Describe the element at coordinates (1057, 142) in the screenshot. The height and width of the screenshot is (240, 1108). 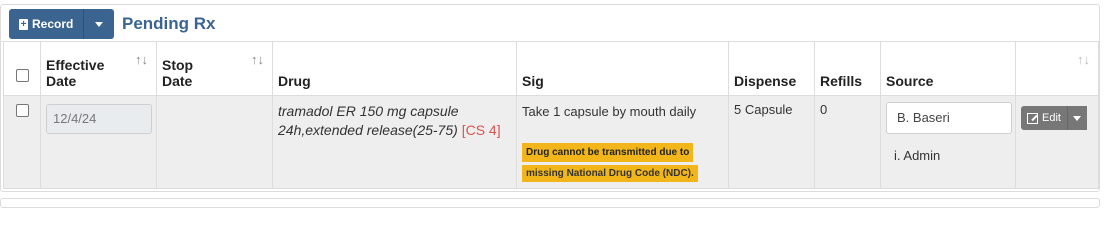
I see `actions-cell: Edit` at that location.